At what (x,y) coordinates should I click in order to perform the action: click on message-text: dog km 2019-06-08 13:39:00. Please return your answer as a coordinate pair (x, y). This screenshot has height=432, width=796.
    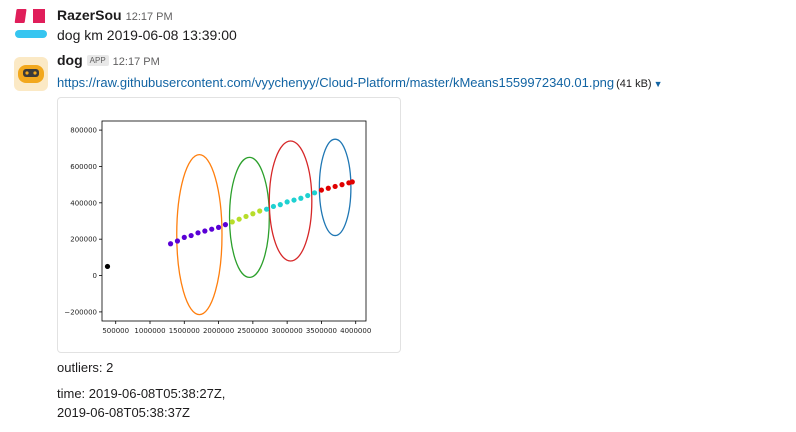
    Looking at the image, I should click on (147, 35).